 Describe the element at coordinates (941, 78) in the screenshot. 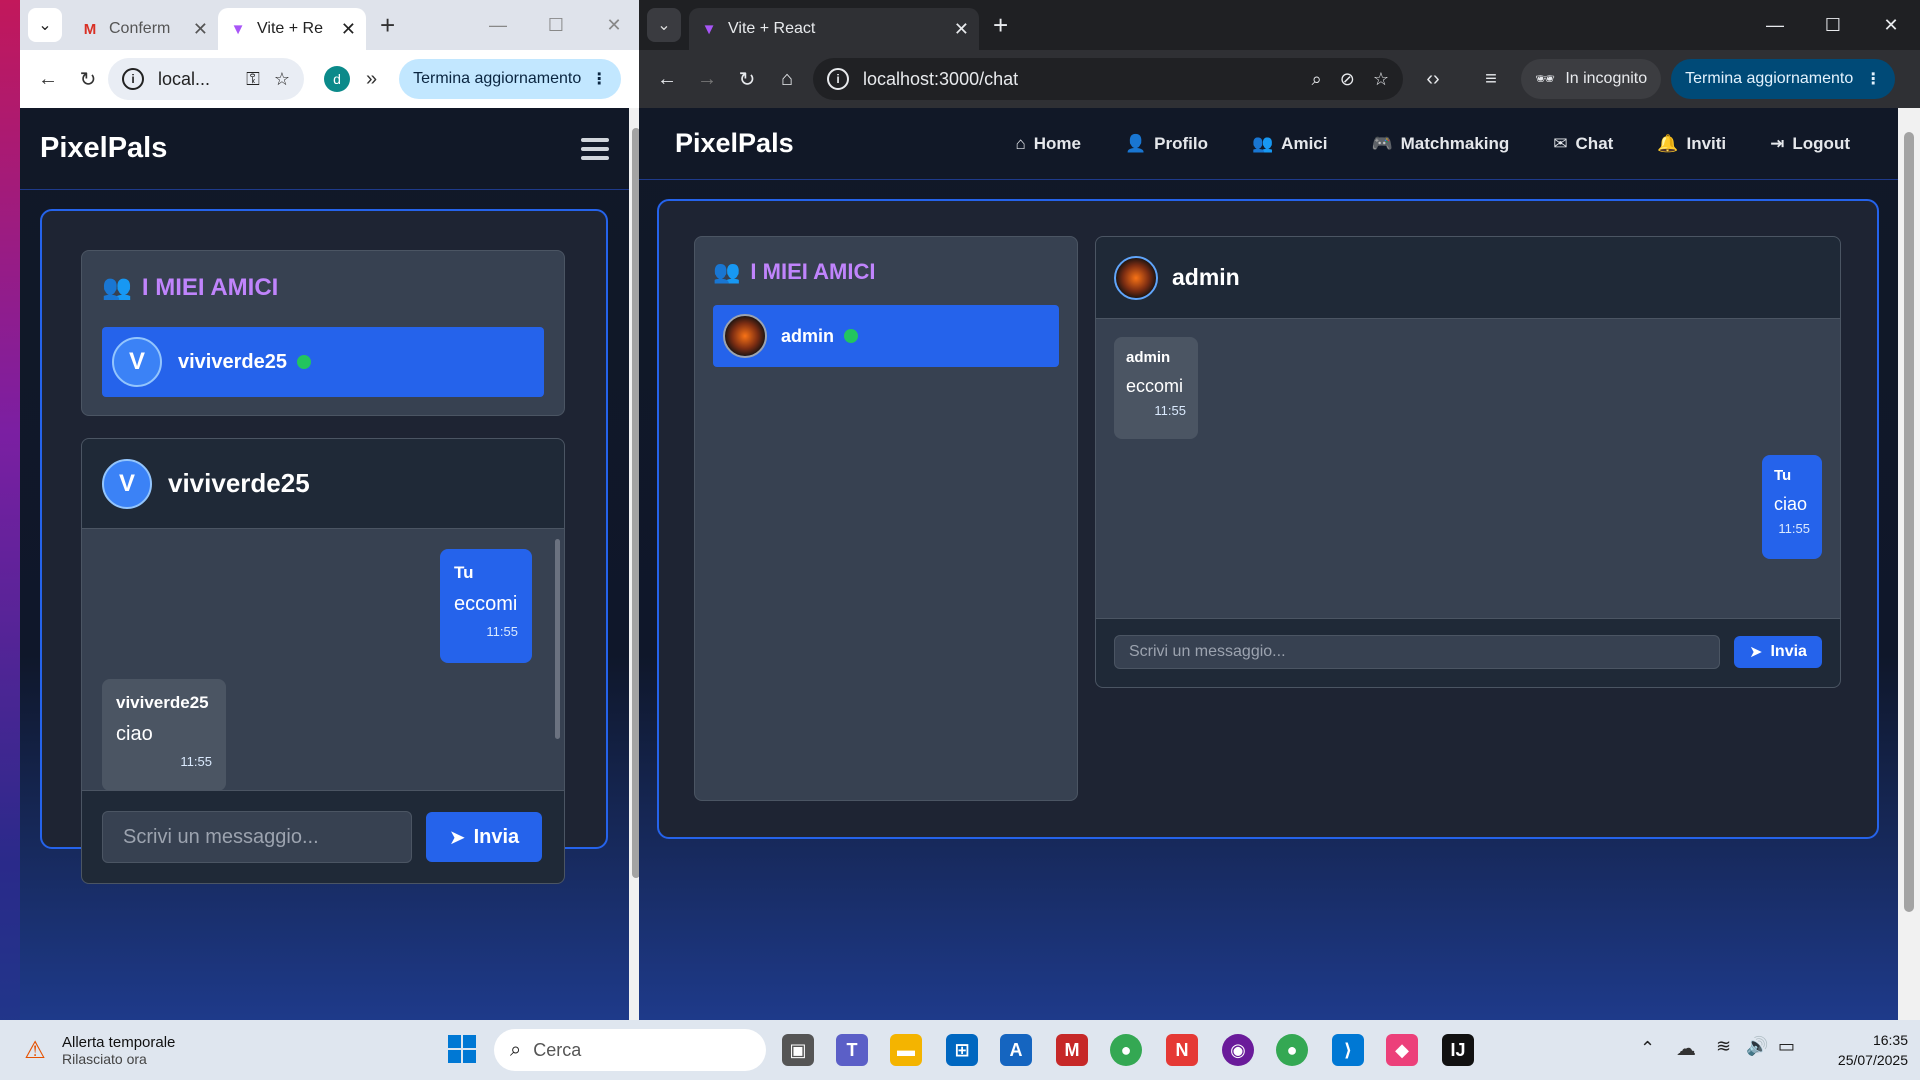

I see `address-text: localhost:3000/chat` at that location.